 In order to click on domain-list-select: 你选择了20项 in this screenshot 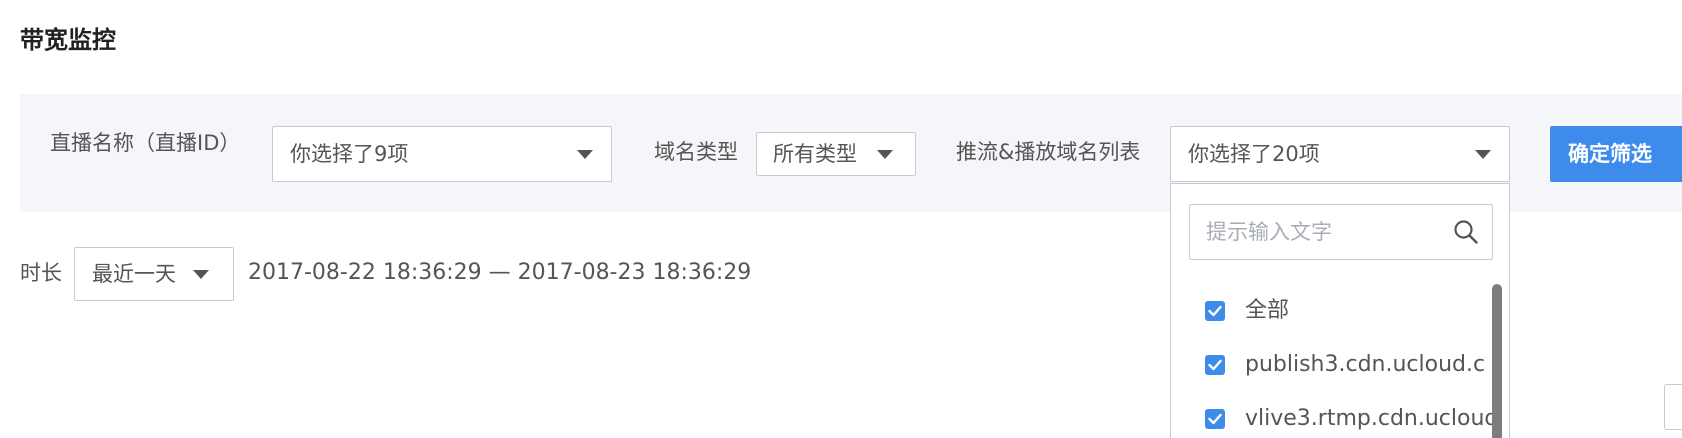, I will do `click(1340, 154)`.